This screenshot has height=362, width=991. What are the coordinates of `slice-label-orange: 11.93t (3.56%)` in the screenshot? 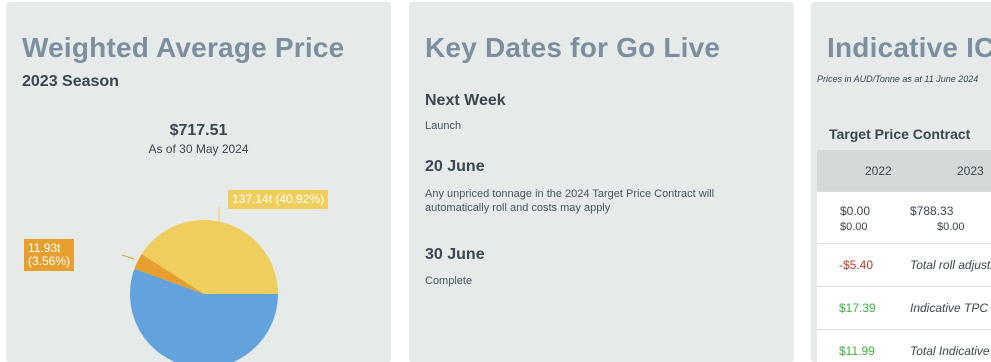 It's located at (49, 255).